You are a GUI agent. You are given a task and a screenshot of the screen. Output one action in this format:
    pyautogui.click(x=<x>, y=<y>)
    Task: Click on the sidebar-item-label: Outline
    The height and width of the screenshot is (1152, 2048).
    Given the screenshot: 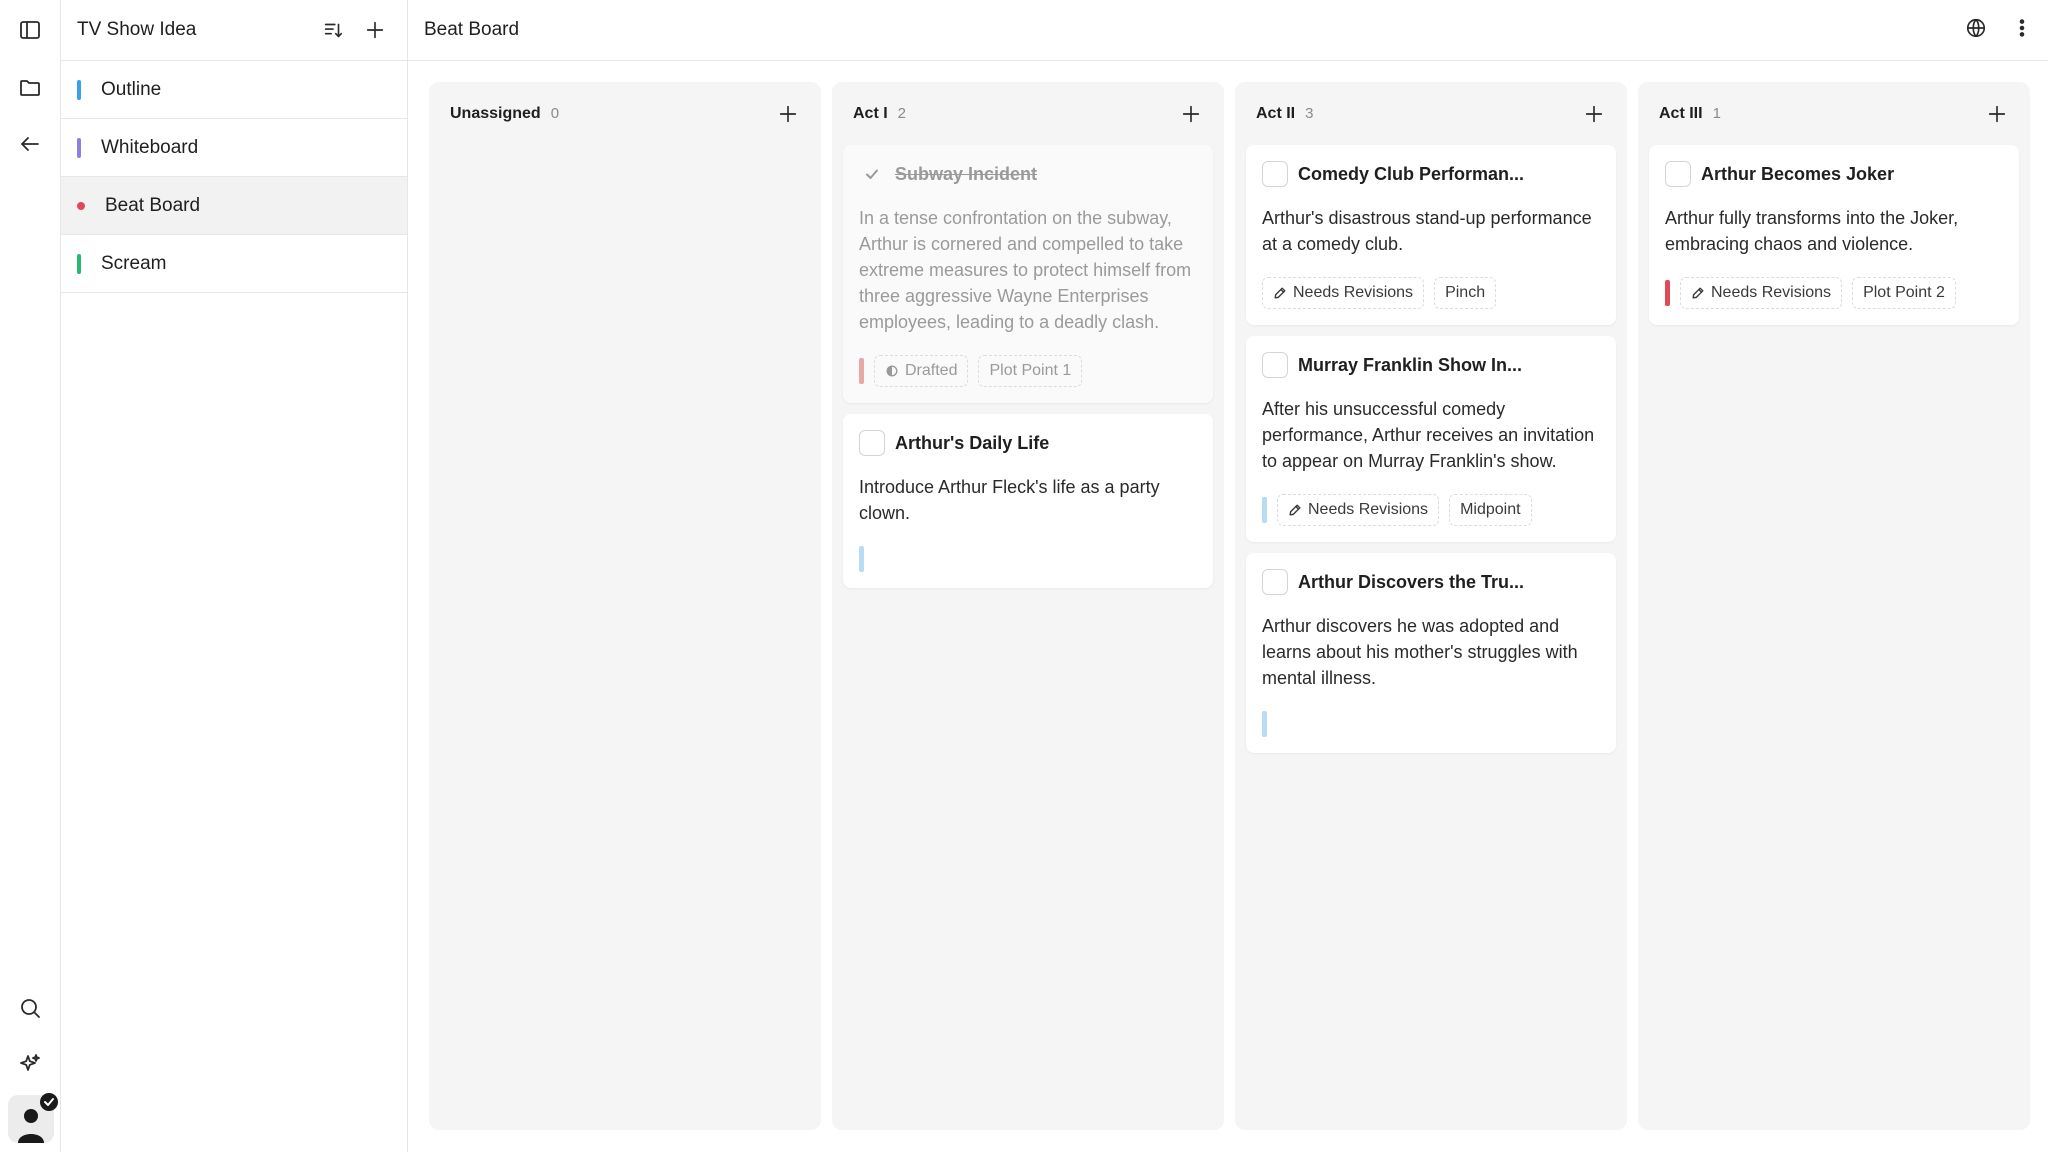 What is the action you would take?
    pyautogui.click(x=131, y=89)
    